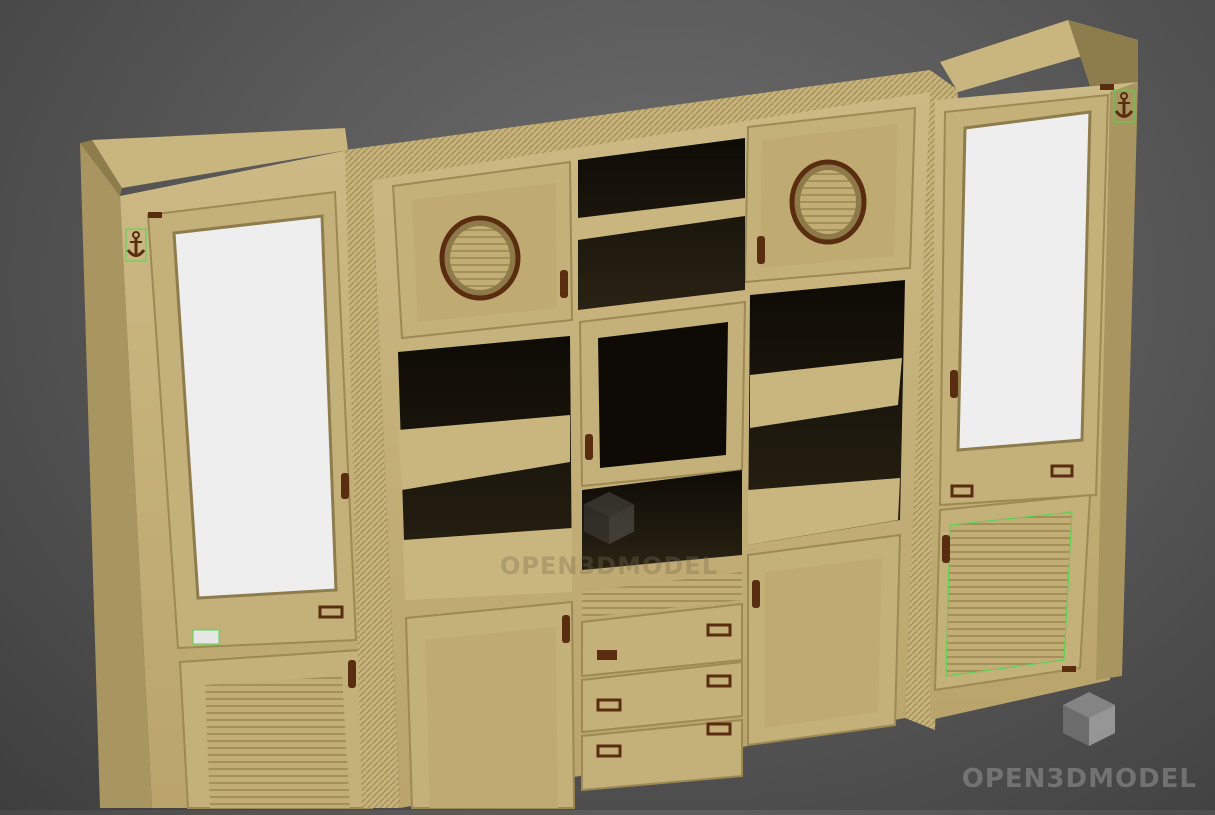  What do you see at coordinates (663, 395) in the screenshot?
I see `center-door-dark-pane` at bounding box center [663, 395].